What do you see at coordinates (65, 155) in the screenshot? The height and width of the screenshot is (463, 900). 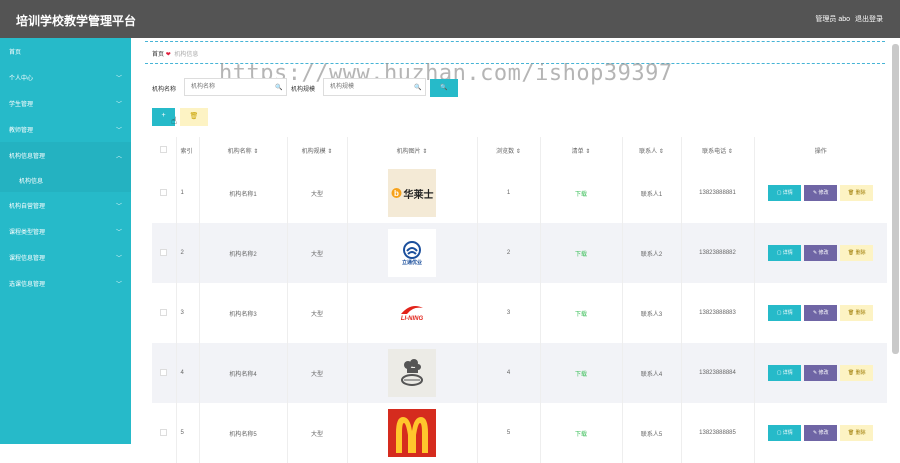 I see `sidebar-item-institution-management: 机构信息管理 ︿` at bounding box center [65, 155].